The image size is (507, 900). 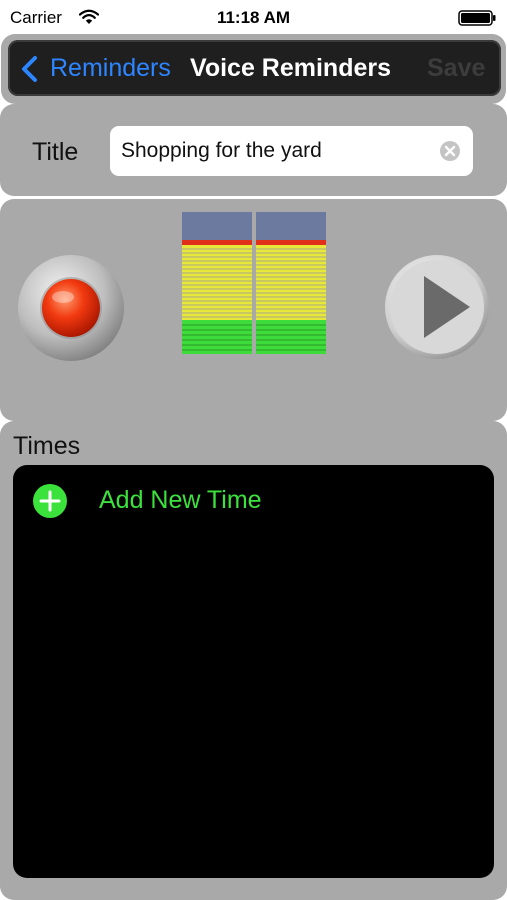 What do you see at coordinates (254, 283) in the screenshot?
I see `level-meter-icon` at bounding box center [254, 283].